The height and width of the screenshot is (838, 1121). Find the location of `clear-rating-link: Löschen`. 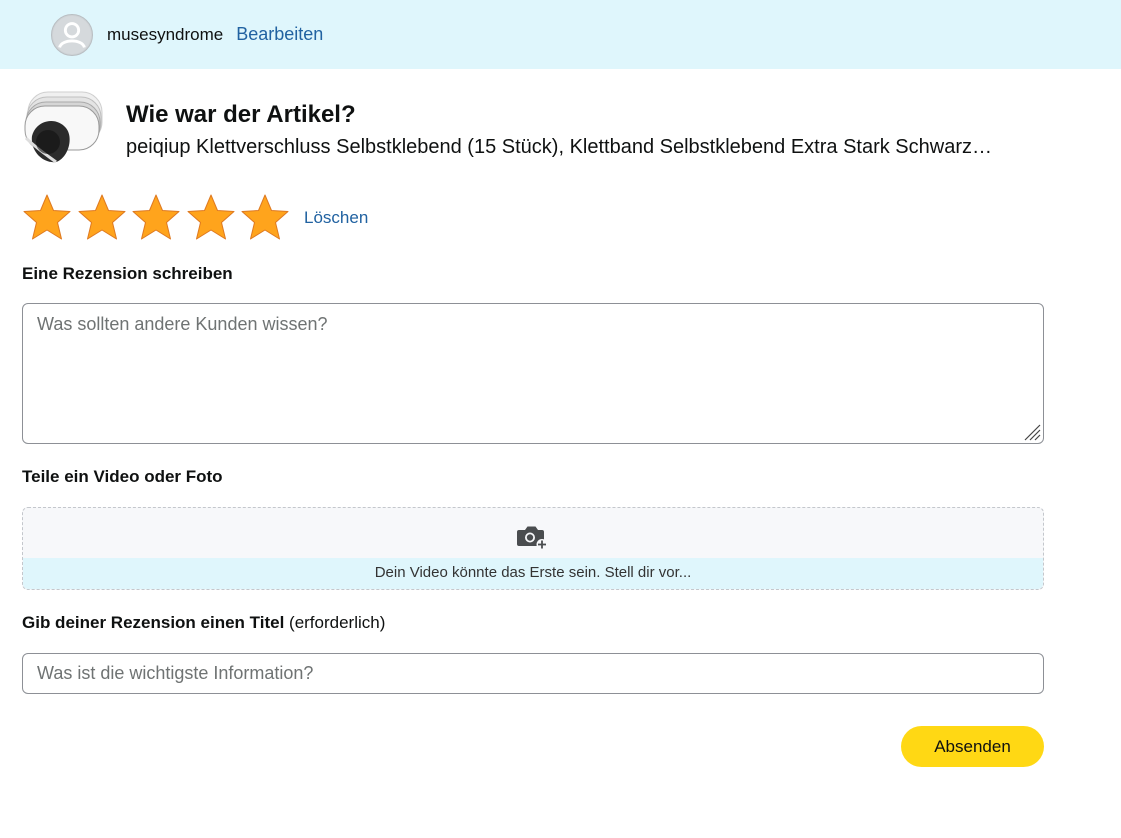

clear-rating-link: Löschen is located at coordinates (336, 218).